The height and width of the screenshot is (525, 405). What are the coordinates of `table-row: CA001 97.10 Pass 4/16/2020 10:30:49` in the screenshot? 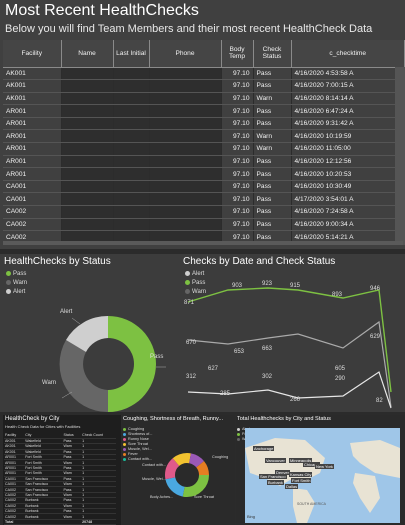 It's located at (204, 187).